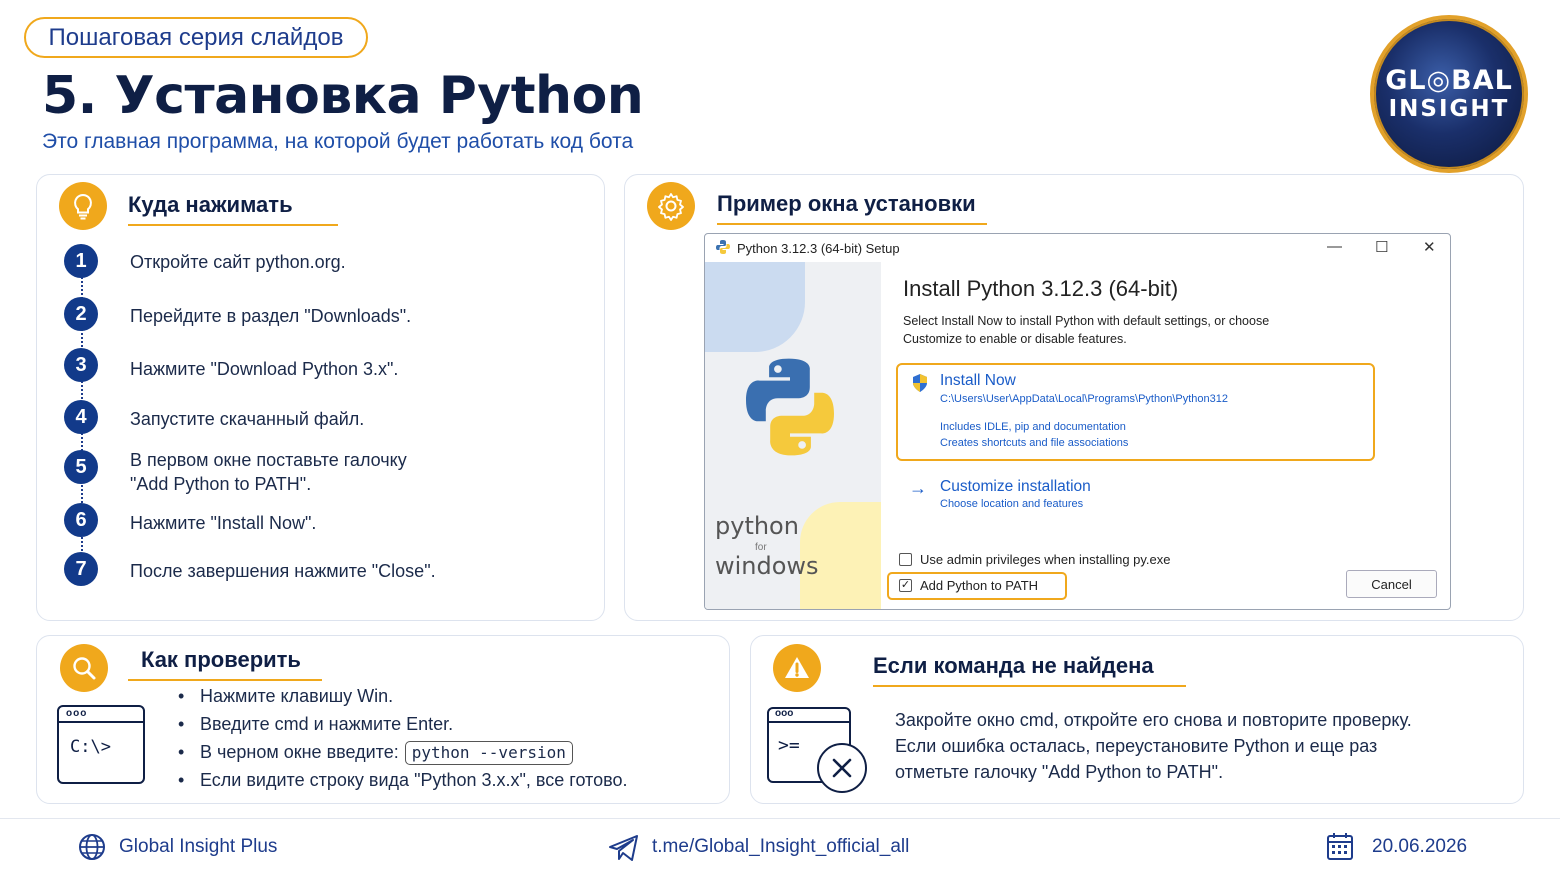 The image size is (1560, 877). What do you see at coordinates (92, 849) in the screenshot?
I see `globe-icon` at bounding box center [92, 849].